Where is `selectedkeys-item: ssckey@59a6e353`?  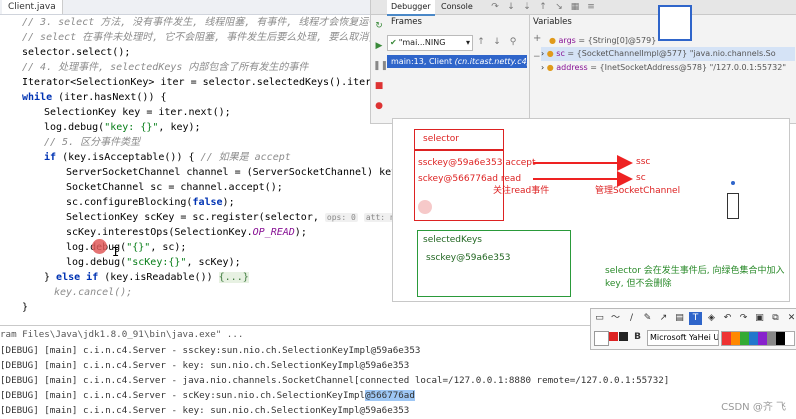
selectedkeys-item: ssckey@59a6e353 is located at coordinates (468, 258).